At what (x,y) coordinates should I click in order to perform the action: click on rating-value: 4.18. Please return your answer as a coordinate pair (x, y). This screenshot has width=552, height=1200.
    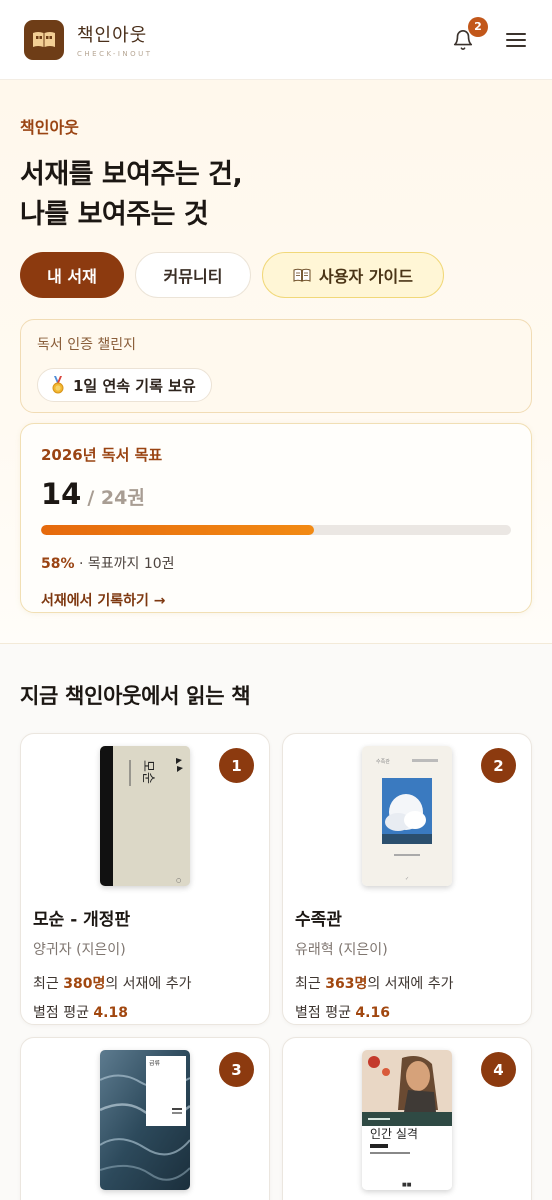
    Looking at the image, I should click on (110, 1013).